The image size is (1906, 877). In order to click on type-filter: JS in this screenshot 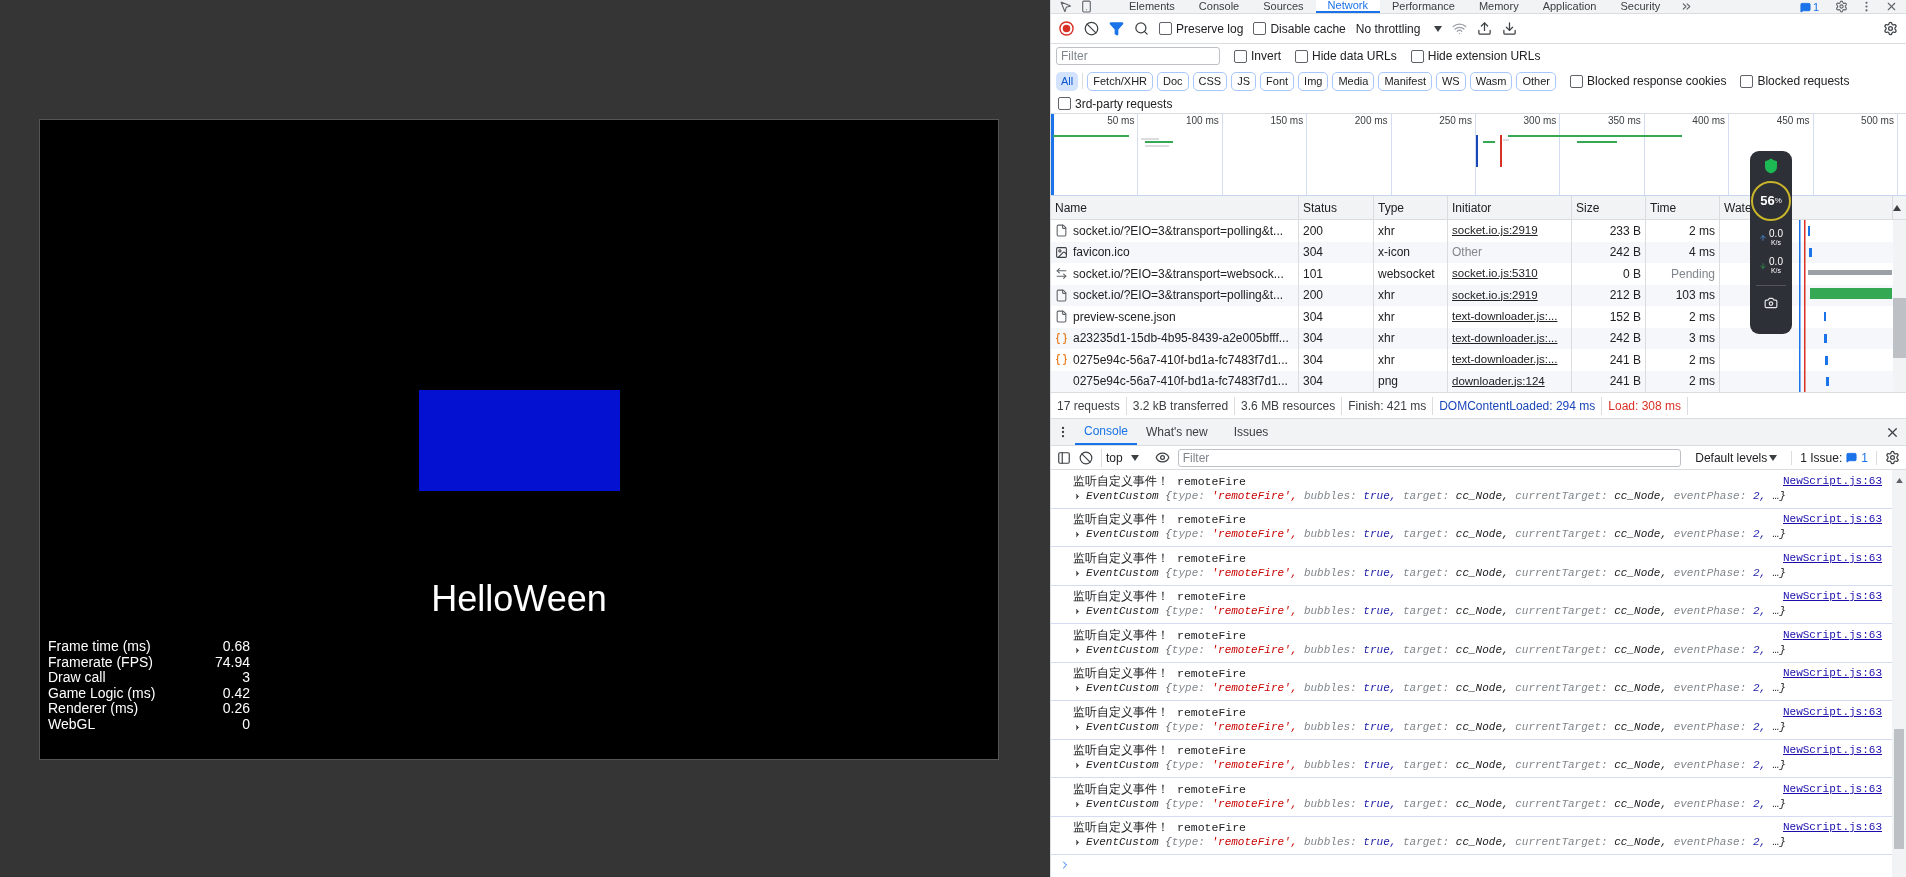, I will do `click(1244, 81)`.